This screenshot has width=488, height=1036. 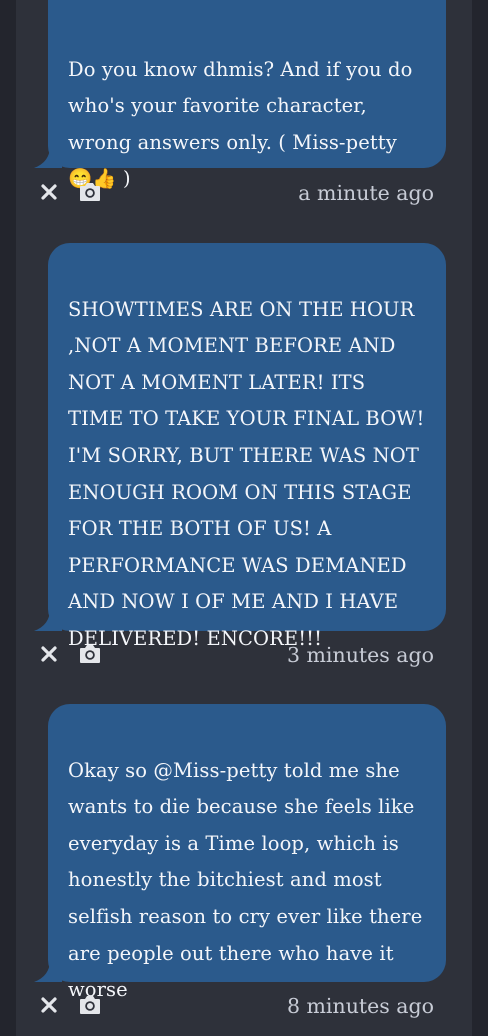 What do you see at coordinates (244, 193) in the screenshot?
I see `message-meta: a minute ago` at bounding box center [244, 193].